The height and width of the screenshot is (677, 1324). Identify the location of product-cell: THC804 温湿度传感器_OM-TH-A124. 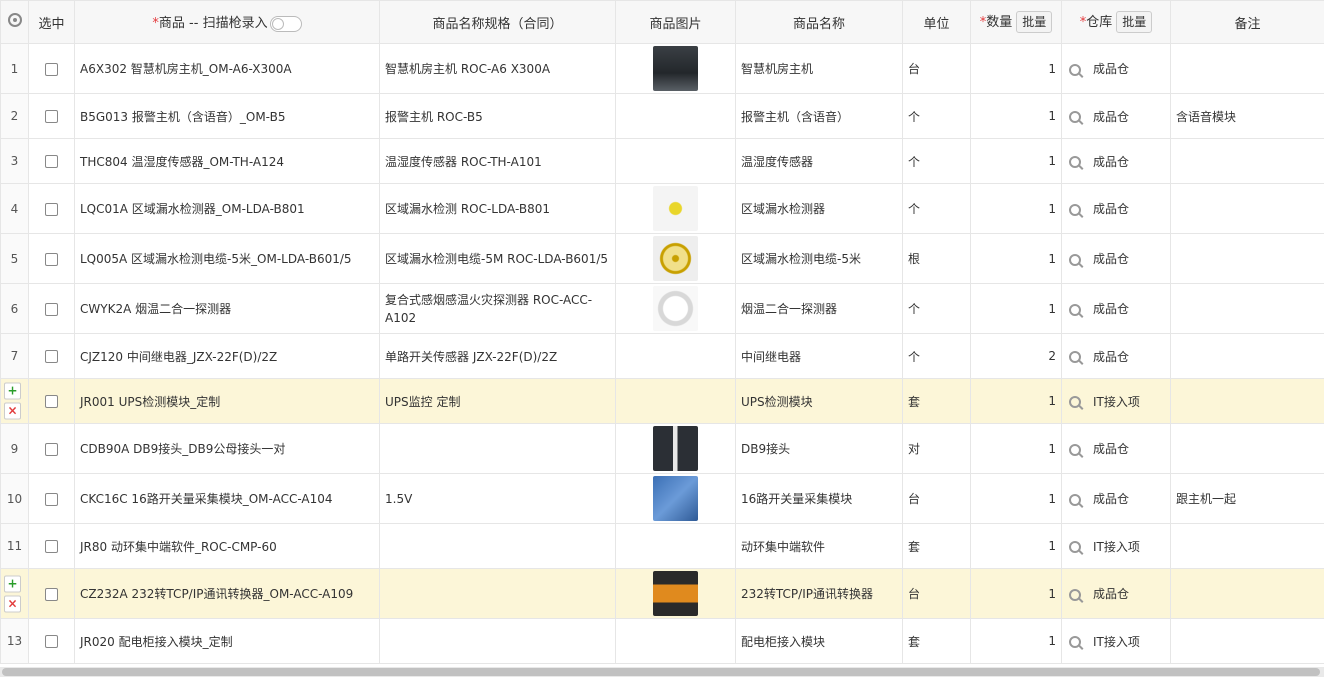
(227, 161).